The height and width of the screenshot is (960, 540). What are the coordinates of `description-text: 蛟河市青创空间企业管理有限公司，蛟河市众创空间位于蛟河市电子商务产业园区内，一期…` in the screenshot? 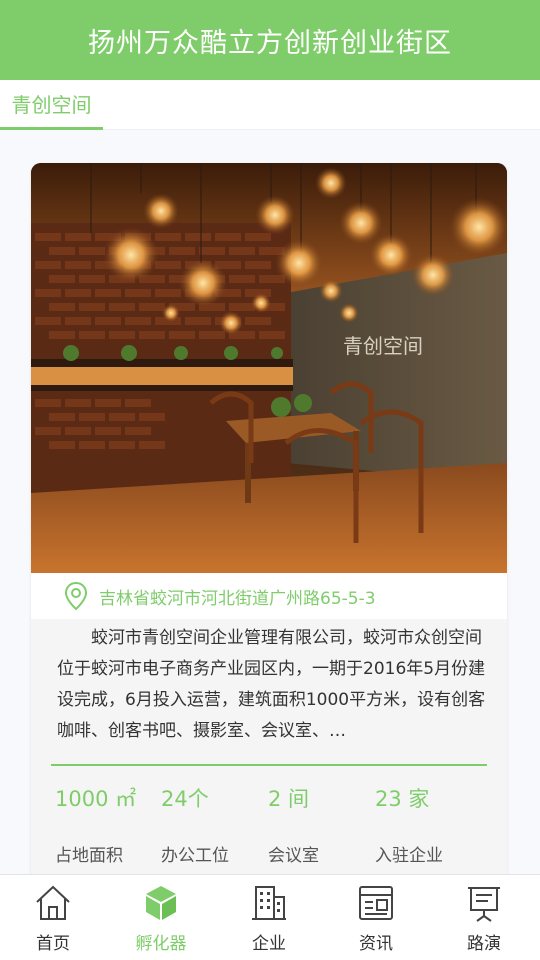 It's located at (271, 684).